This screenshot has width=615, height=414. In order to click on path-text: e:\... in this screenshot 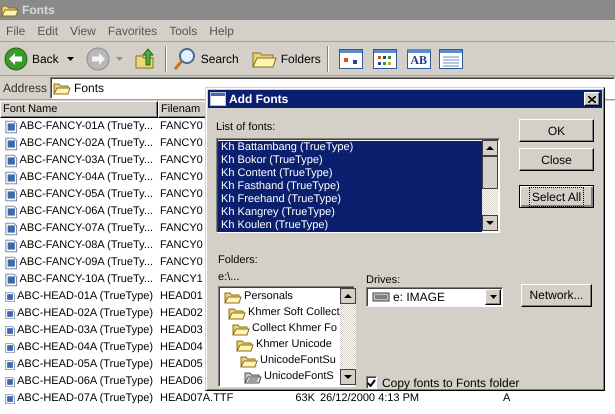, I will do `click(229, 277)`.